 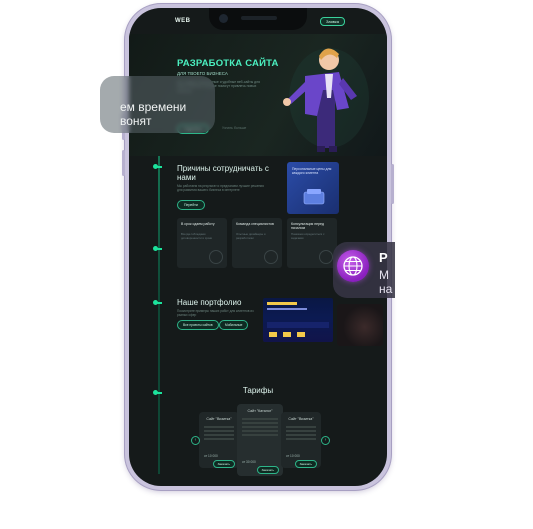 I want to click on feature-card-title: Консультация перед началом, so click(x=307, y=226).